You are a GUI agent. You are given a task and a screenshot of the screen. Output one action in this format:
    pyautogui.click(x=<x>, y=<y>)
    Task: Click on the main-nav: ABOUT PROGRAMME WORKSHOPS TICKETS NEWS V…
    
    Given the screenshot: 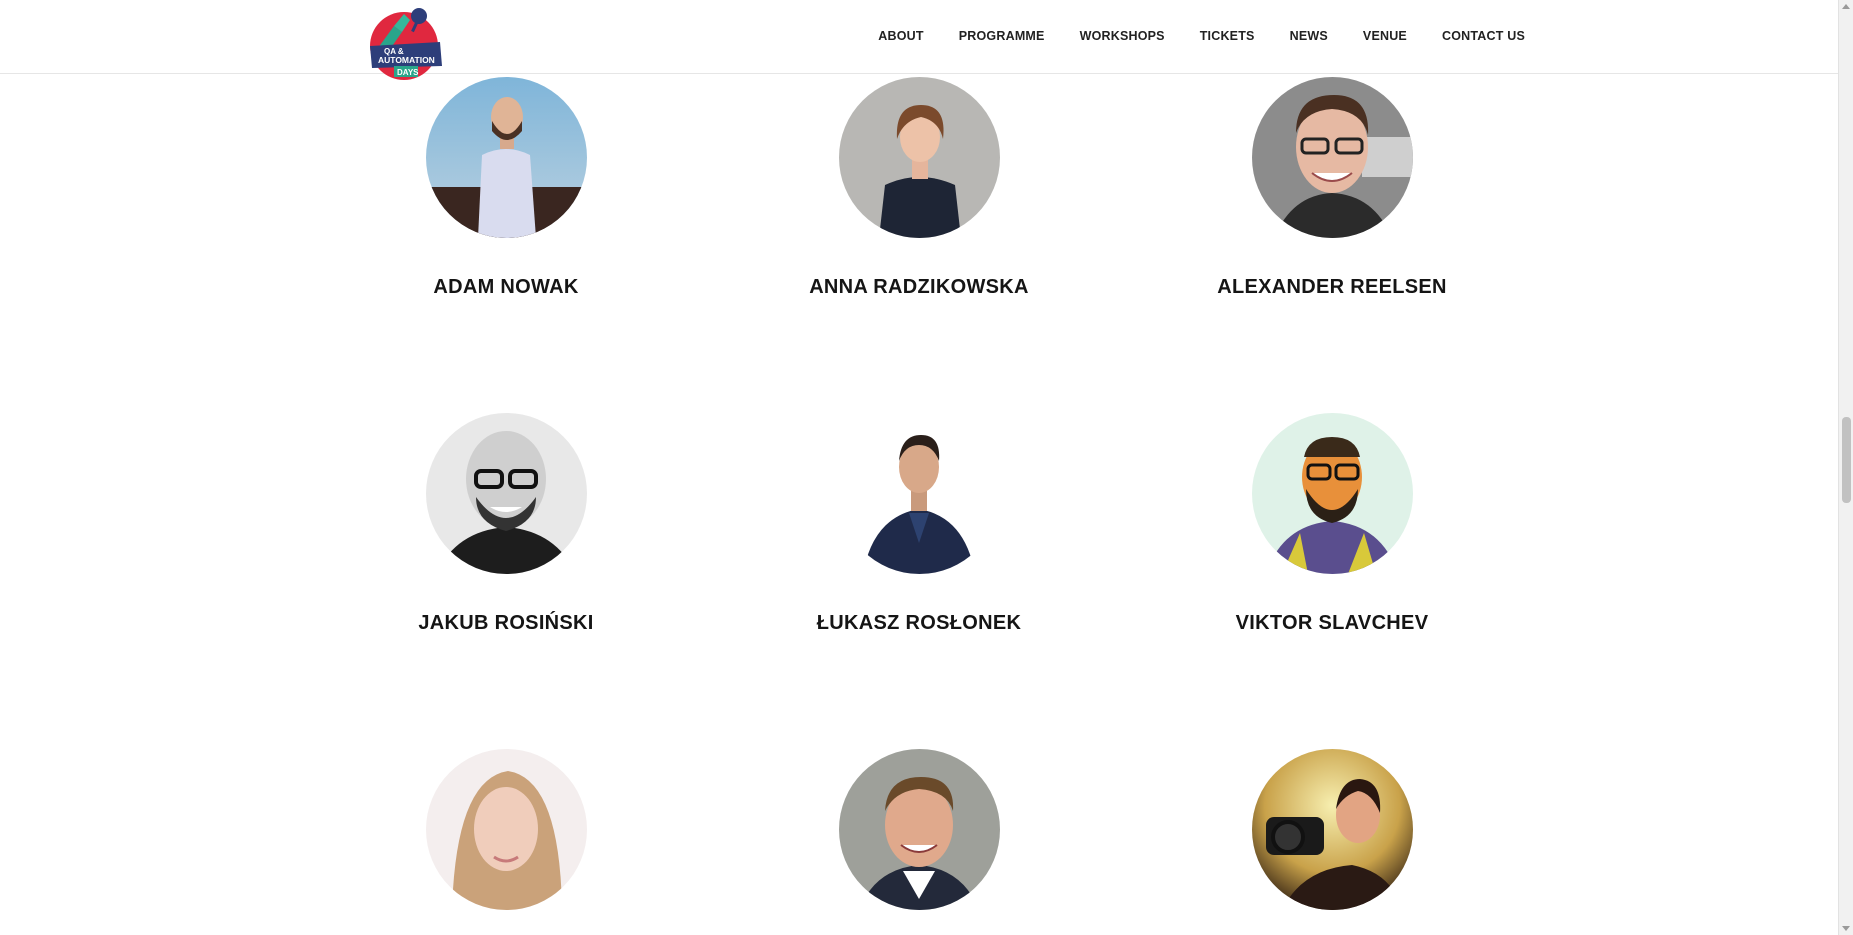 What is the action you would take?
    pyautogui.click(x=1184, y=36)
    